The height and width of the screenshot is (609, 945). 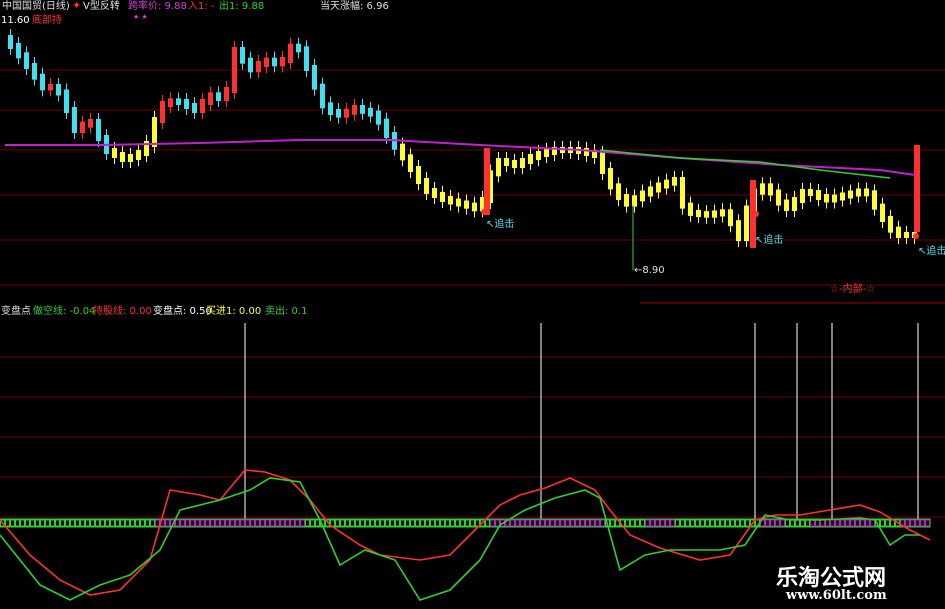 What do you see at coordinates (201, 6) in the screenshot?
I see `in-label: 入1: -` at bounding box center [201, 6].